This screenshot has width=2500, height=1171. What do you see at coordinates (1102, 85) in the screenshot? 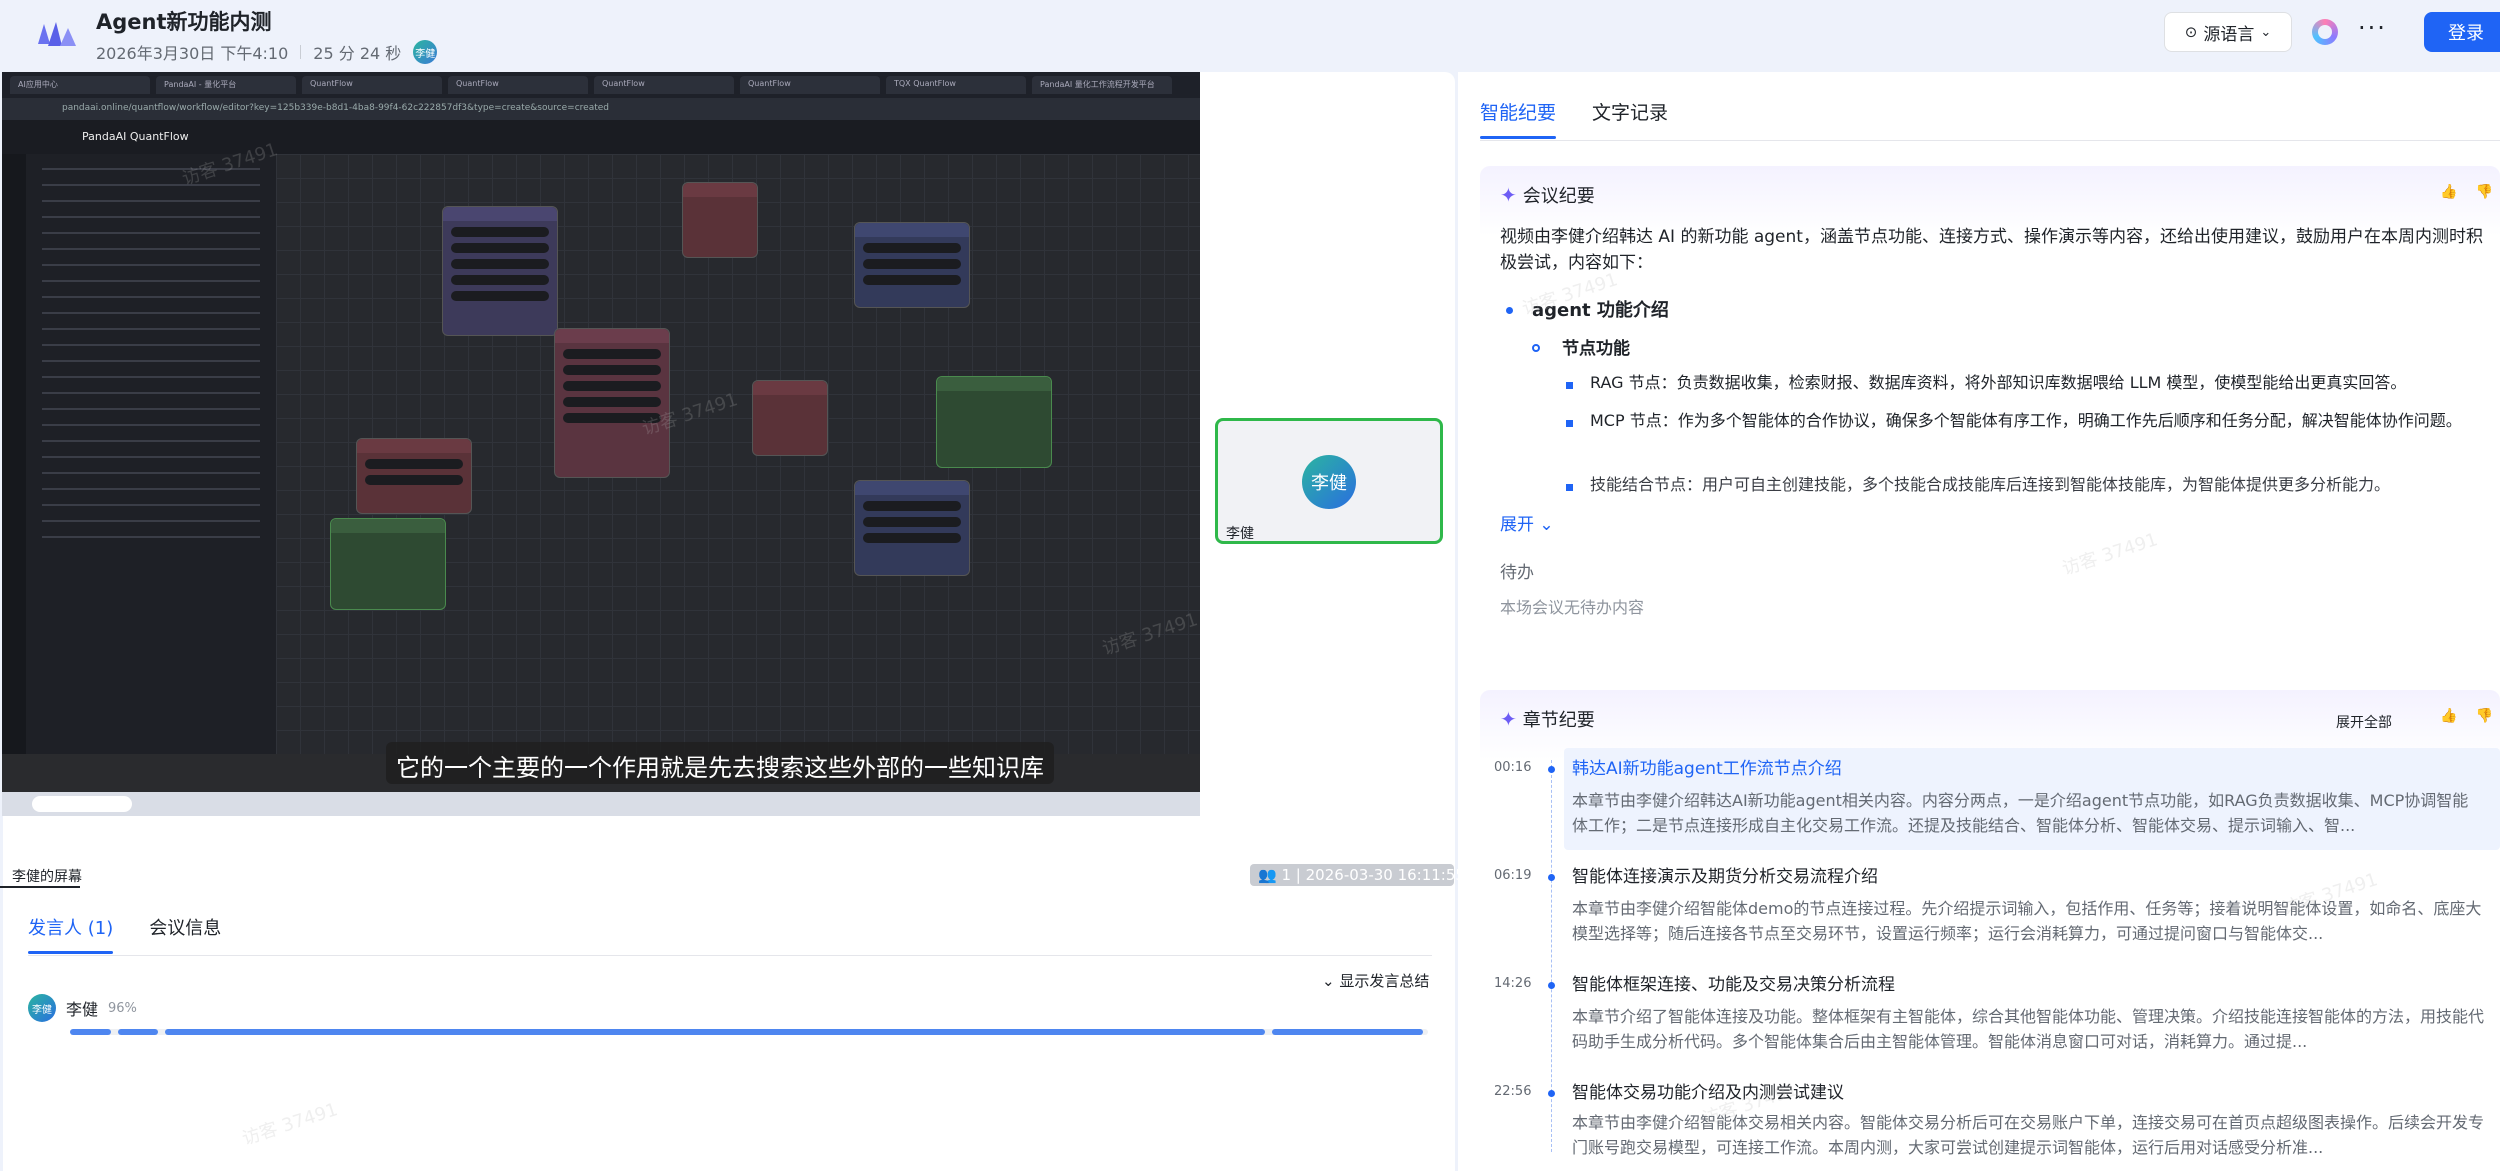
I see `browser-tab: PandaAI 量化工作流程开发平台` at bounding box center [1102, 85].